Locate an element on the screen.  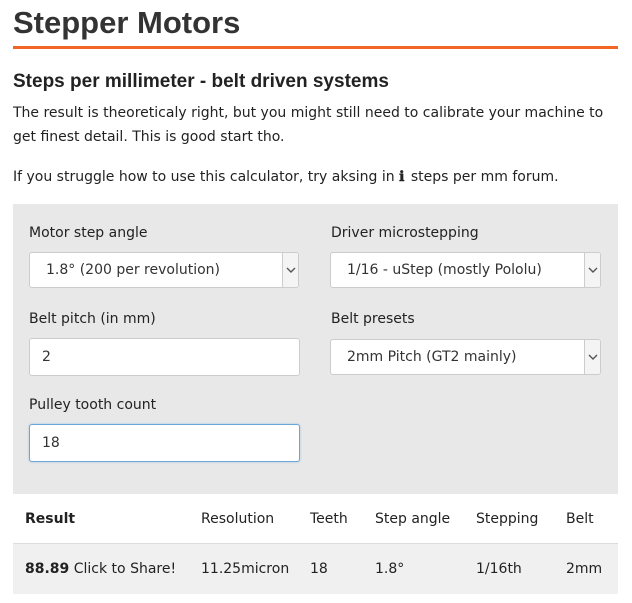
title-divider is located at coordinates (315, 47).